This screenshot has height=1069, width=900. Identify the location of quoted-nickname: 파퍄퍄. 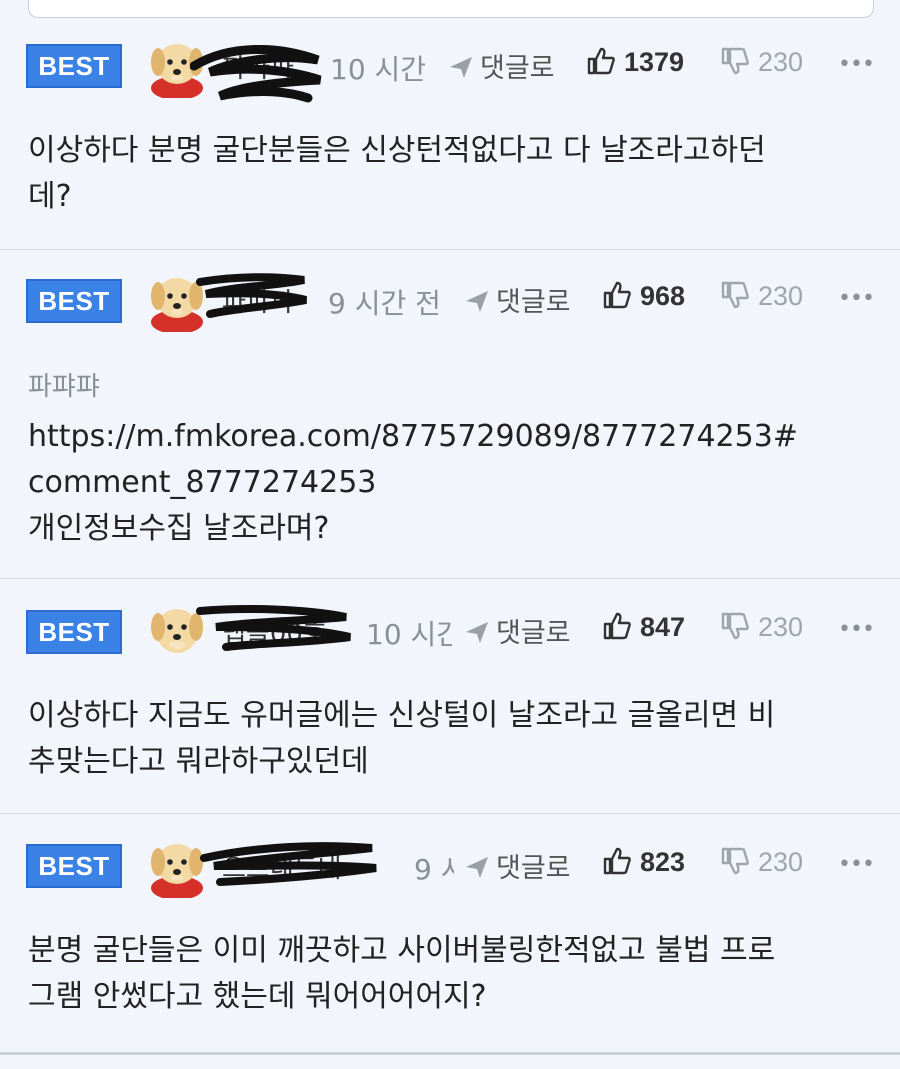
(64, 387).